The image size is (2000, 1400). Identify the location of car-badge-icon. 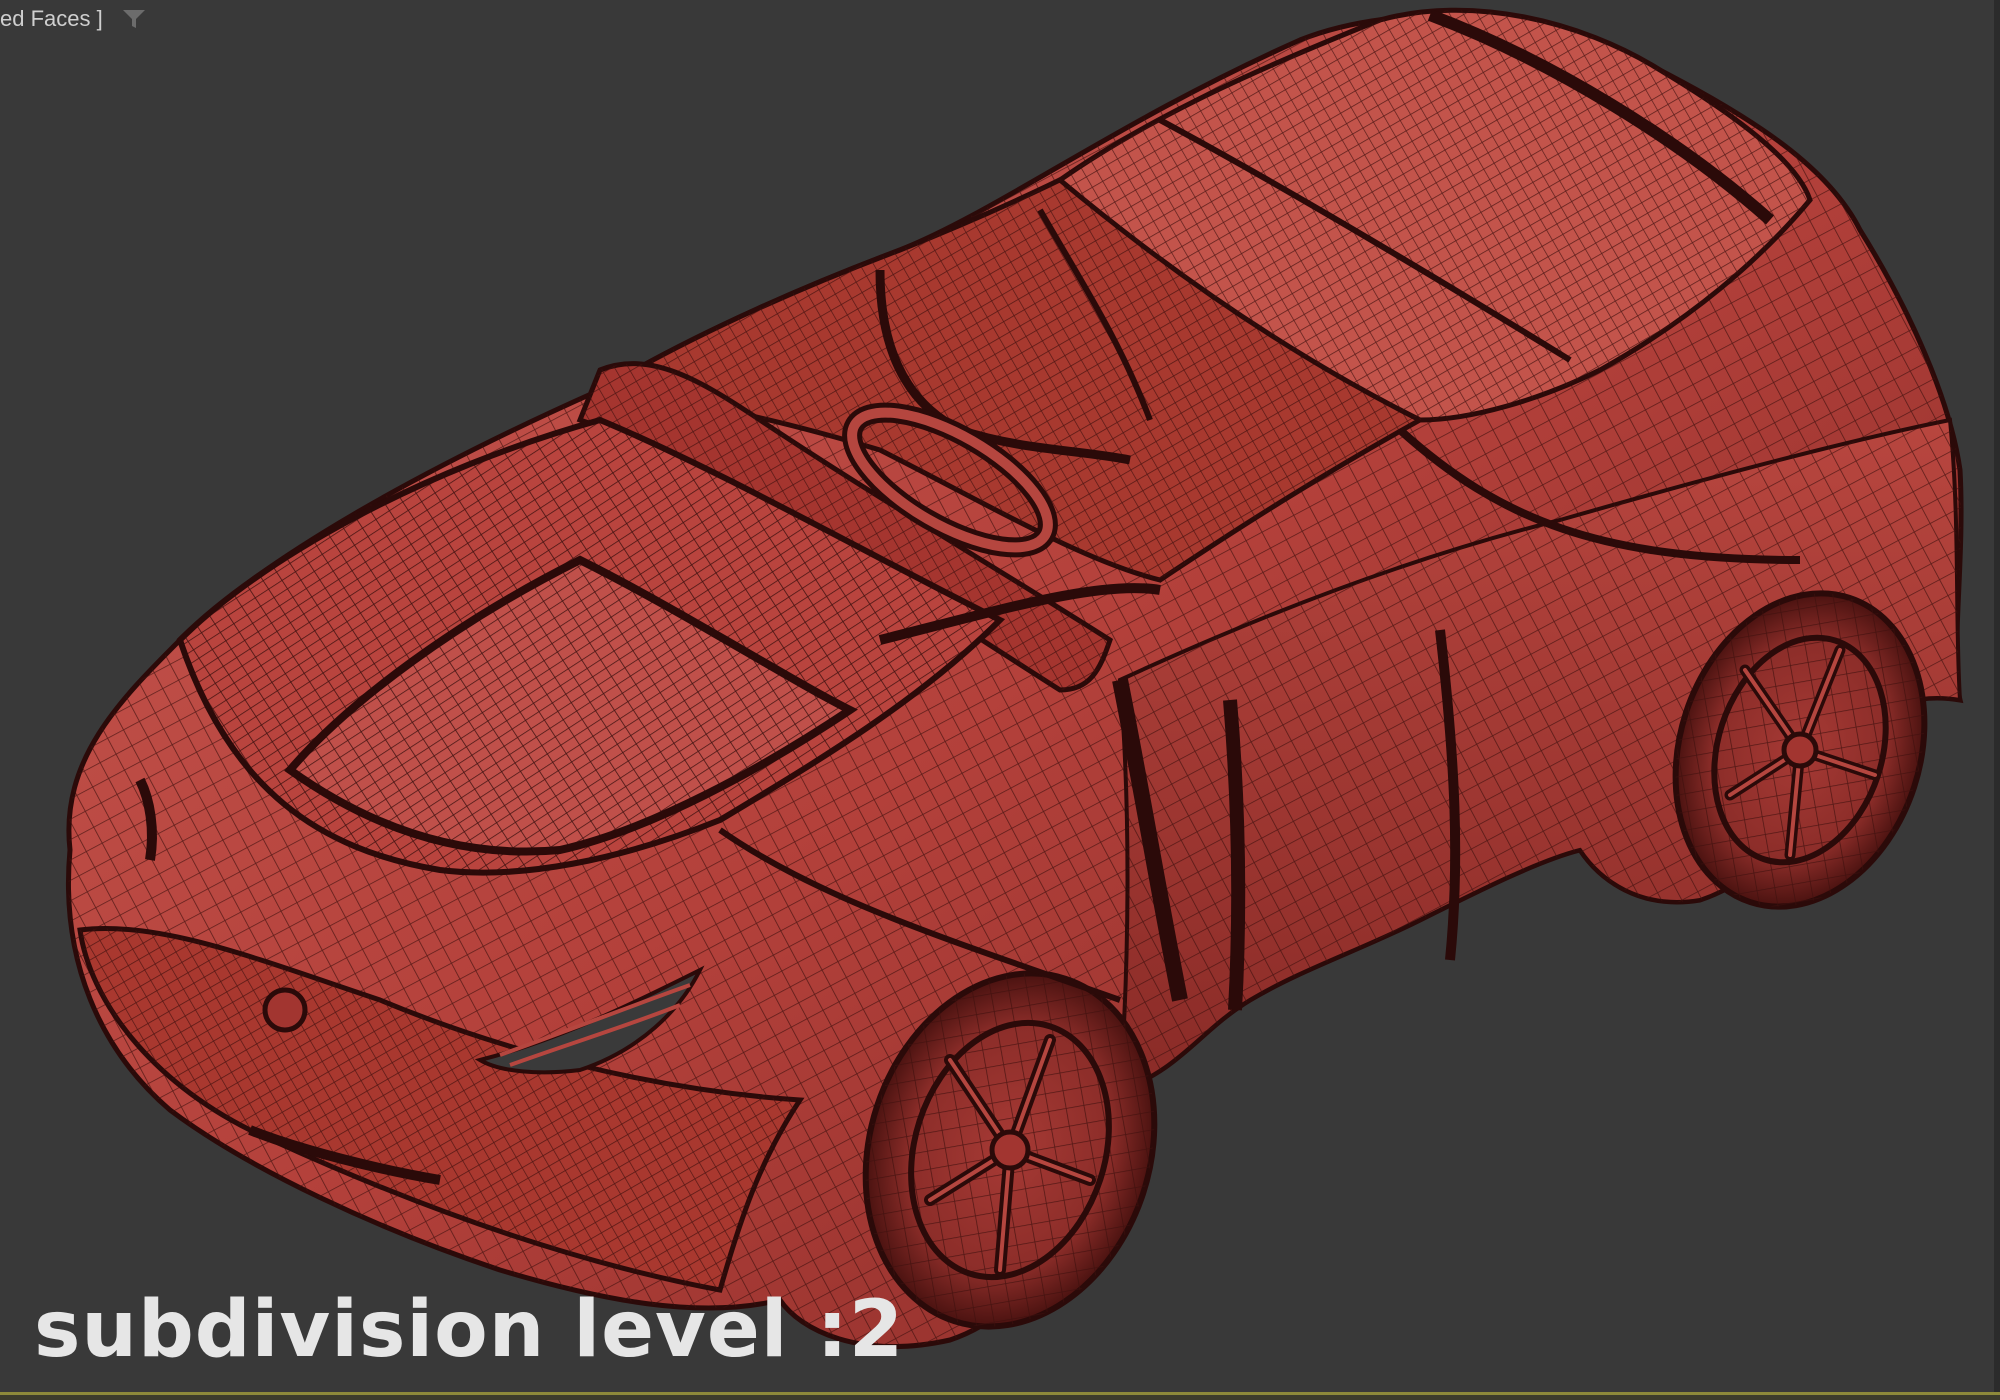
(285, 1010).